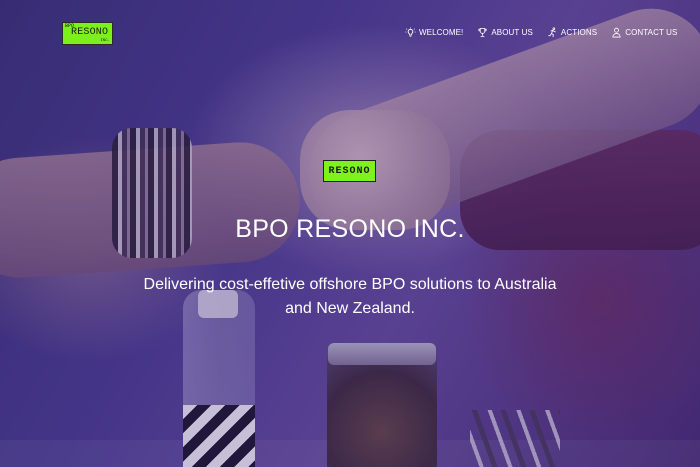 Image resolution: width=700 pixels, height=467 pixels. I want to click on main-nav: WELCOME! ABOUT US ACTIONS CONTACT US, so click(548, 32).